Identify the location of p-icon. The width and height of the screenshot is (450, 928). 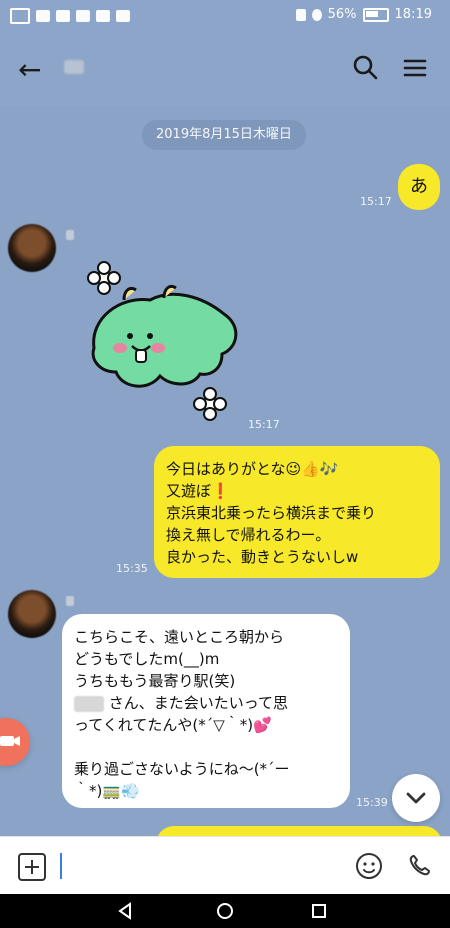
(123, 16).